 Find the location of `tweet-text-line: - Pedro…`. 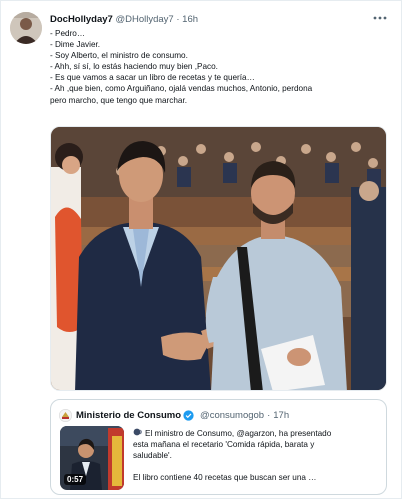

tweet-text-line: - Pedro… is located at coordinates (68, 33).